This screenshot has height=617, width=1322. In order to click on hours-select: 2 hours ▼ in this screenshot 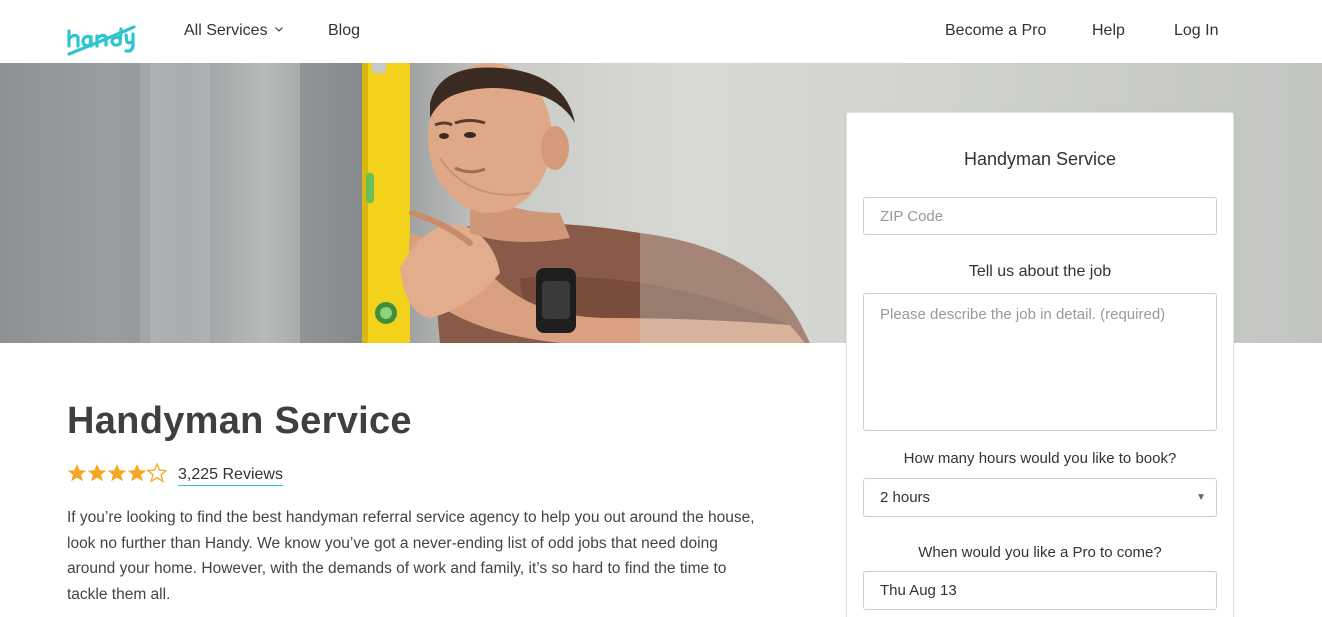, I will do `click(1040, 497)`.